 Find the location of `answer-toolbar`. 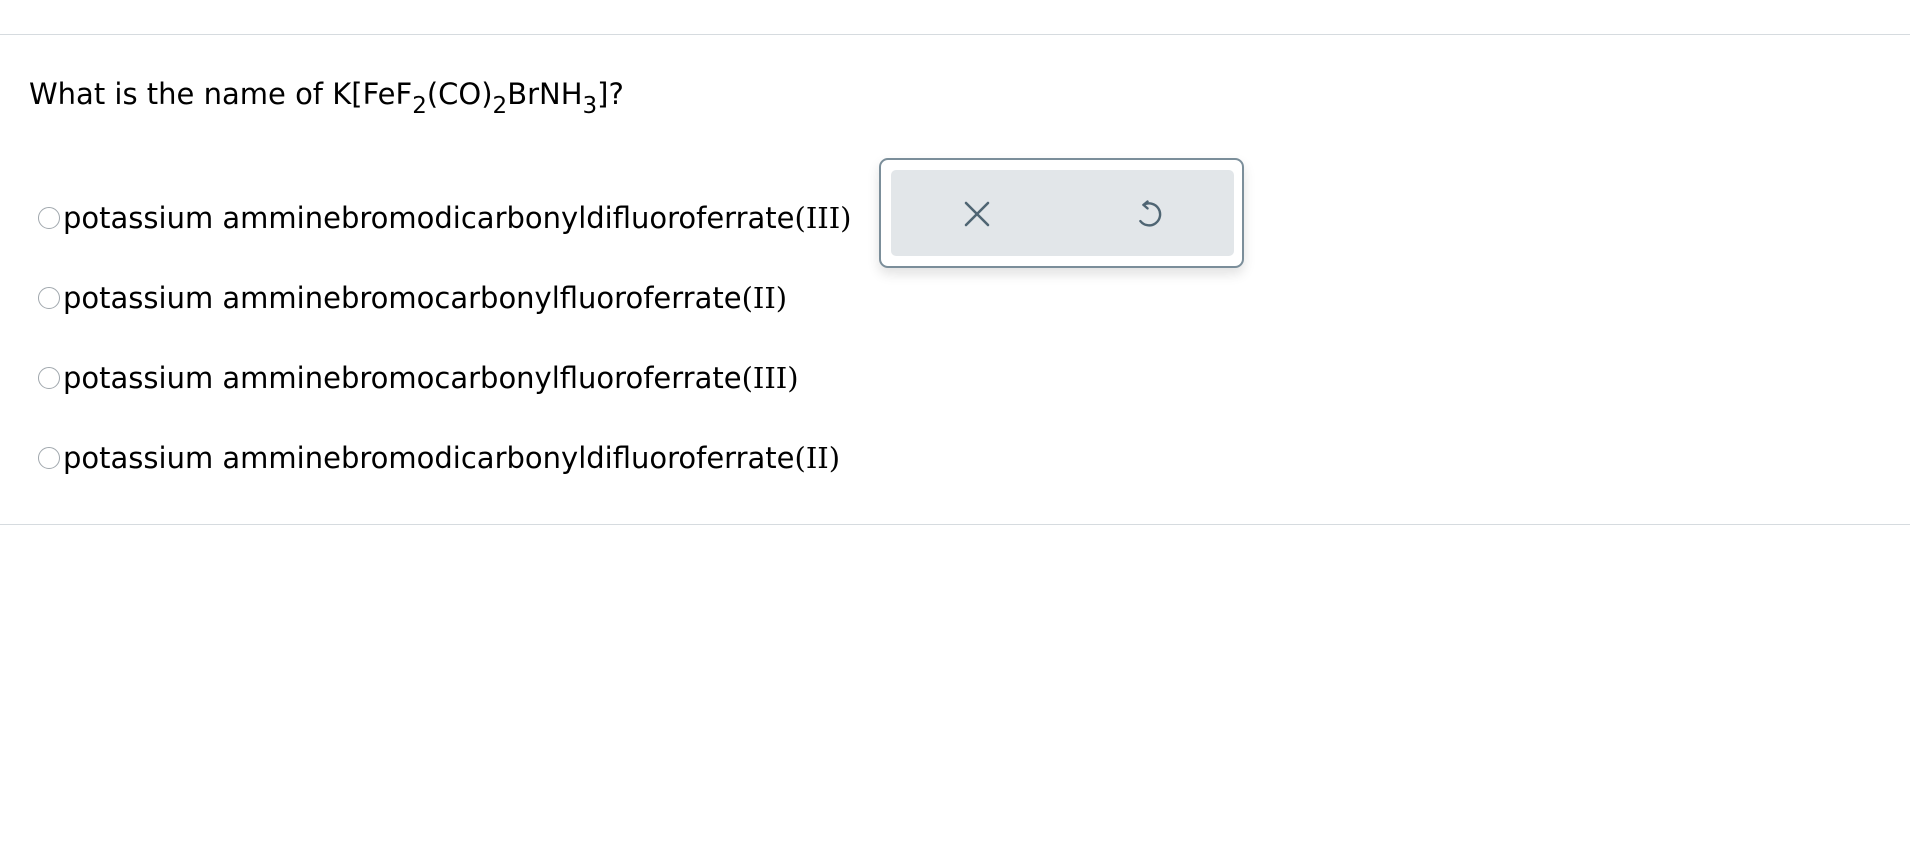

answer-toolbar is located at coordinates (1061, 213).